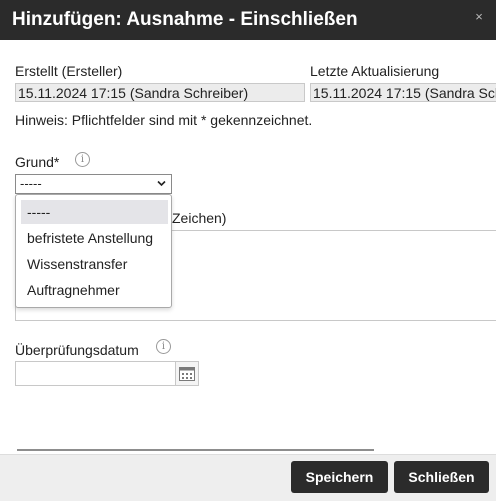 The width and height of the screenshot is (496, 501). What do you see at coordinates (37, 162) in the screenshot?
I see `reason-label: Grund*` at bounding box center [37, 162].